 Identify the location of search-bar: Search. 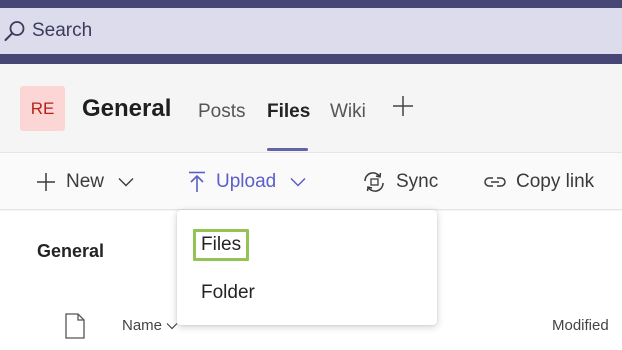
(311, 31).